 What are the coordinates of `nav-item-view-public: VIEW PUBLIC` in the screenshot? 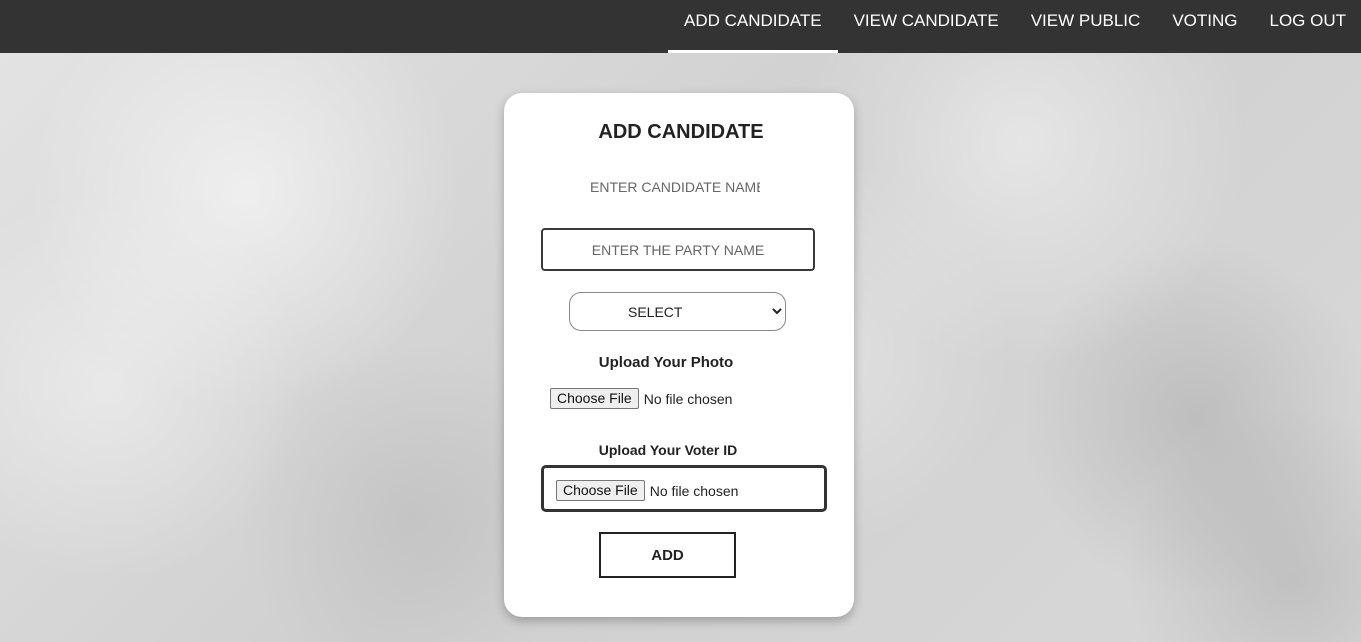 It's located at (1086, 26).